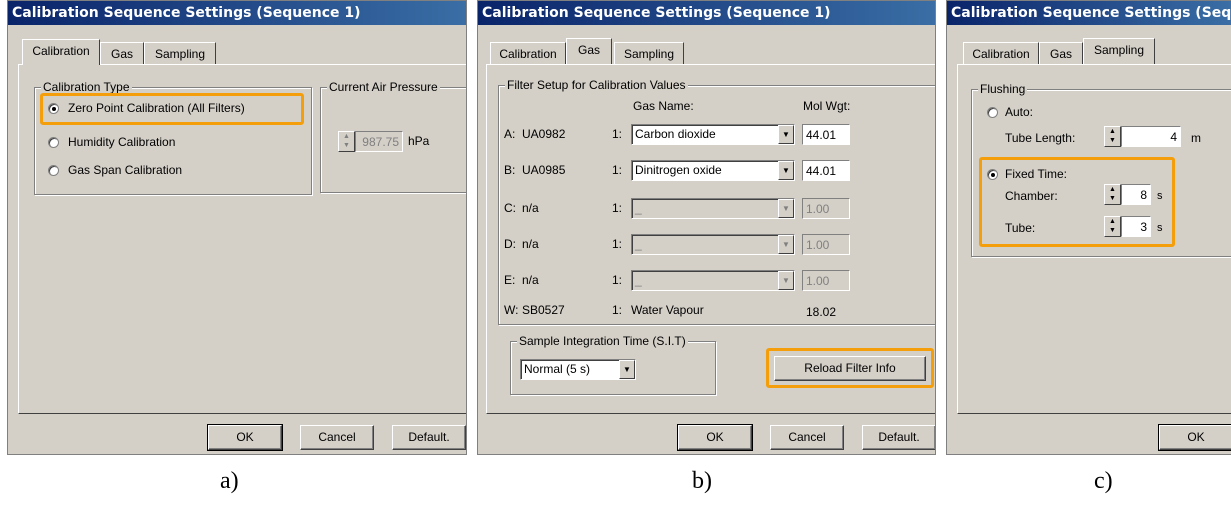  I want to click on mol-wgt-header: Mol Wgt:, so click(827, 106).